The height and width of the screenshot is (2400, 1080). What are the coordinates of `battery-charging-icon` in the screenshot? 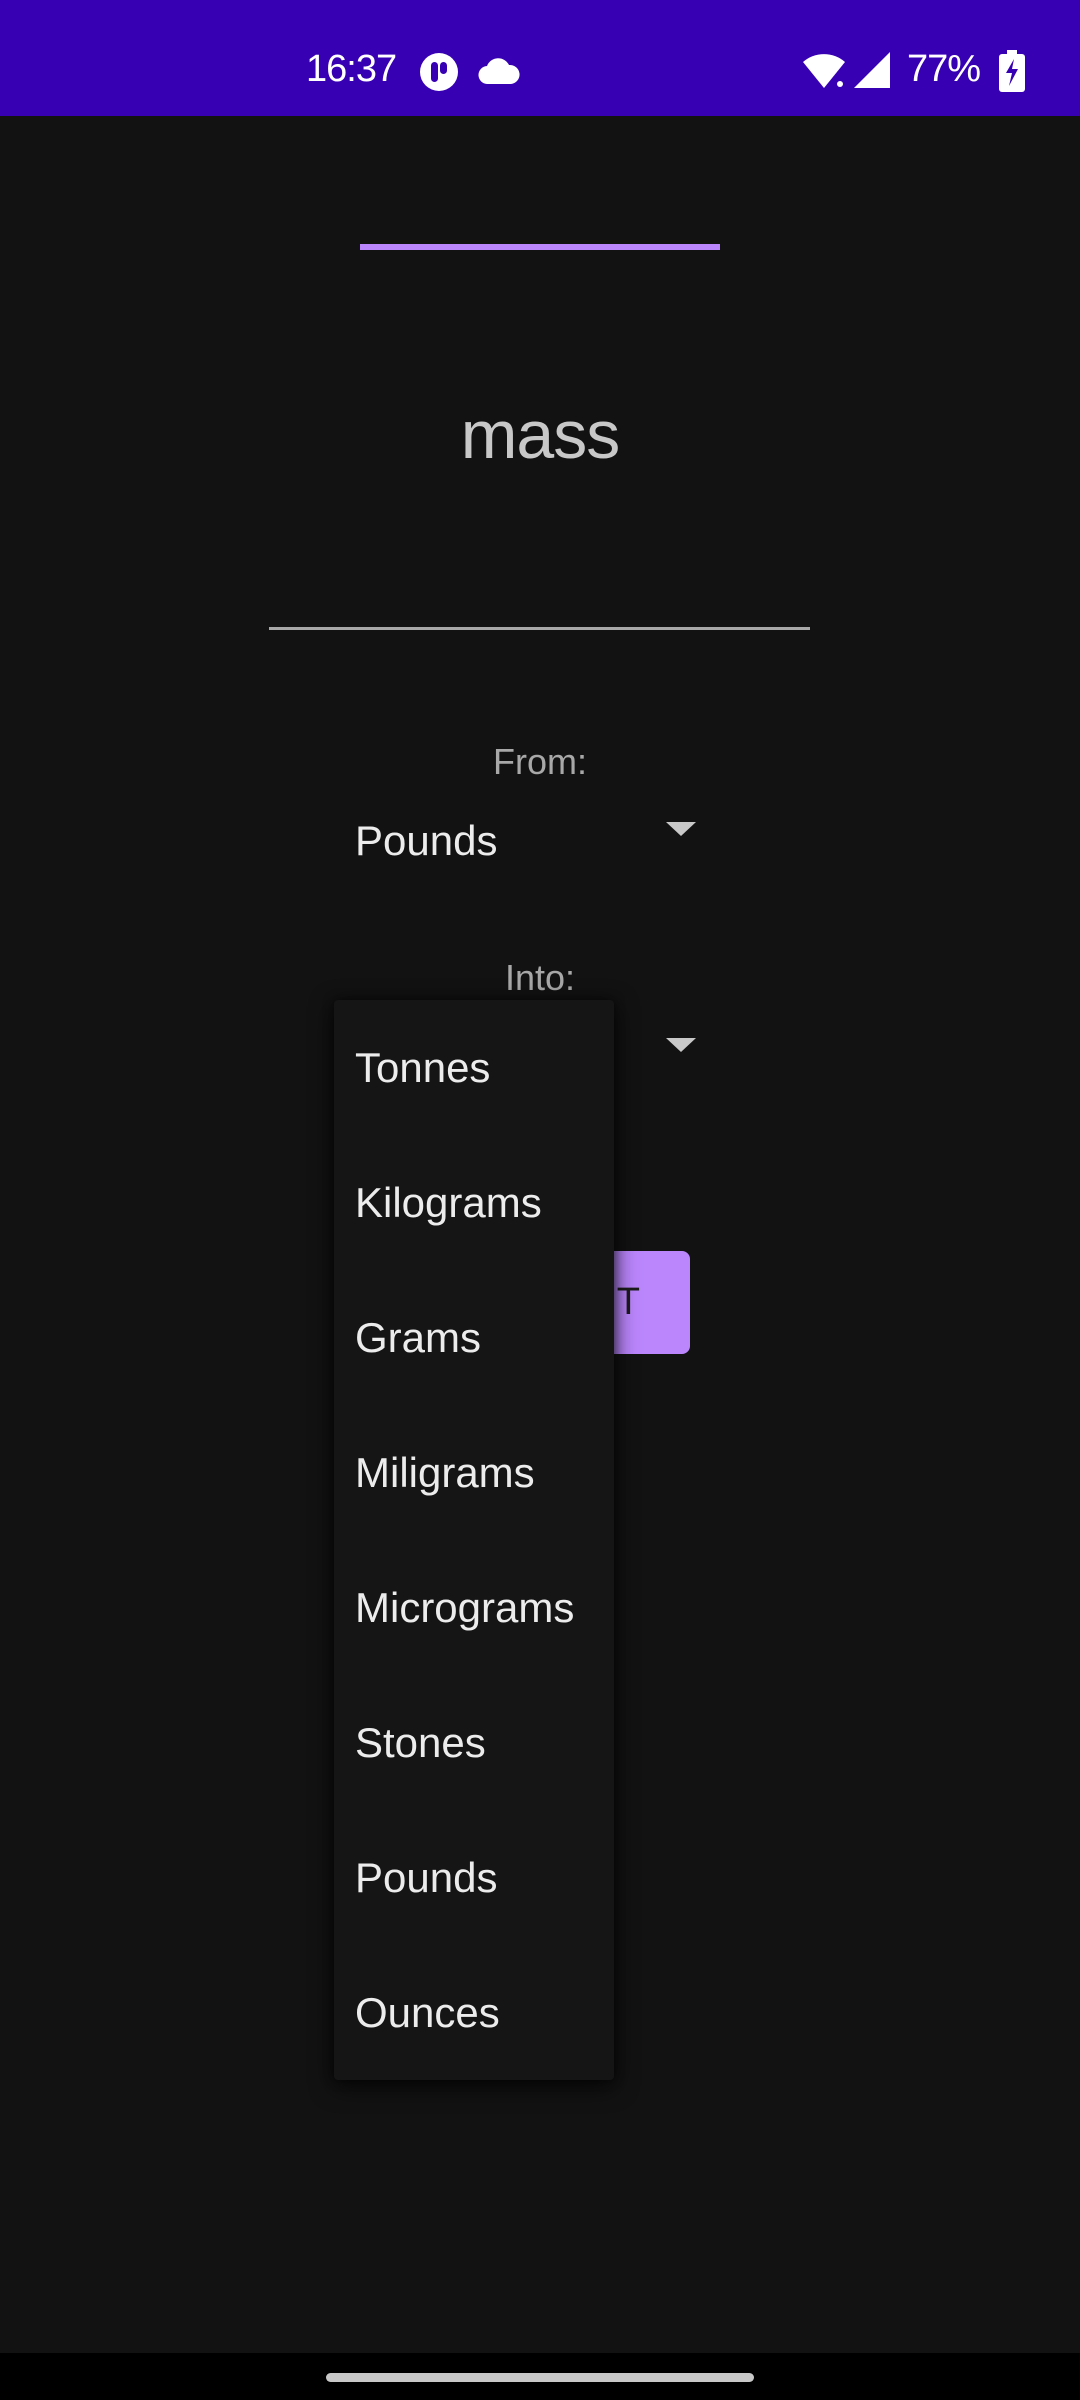 It's located at (1012, 71).